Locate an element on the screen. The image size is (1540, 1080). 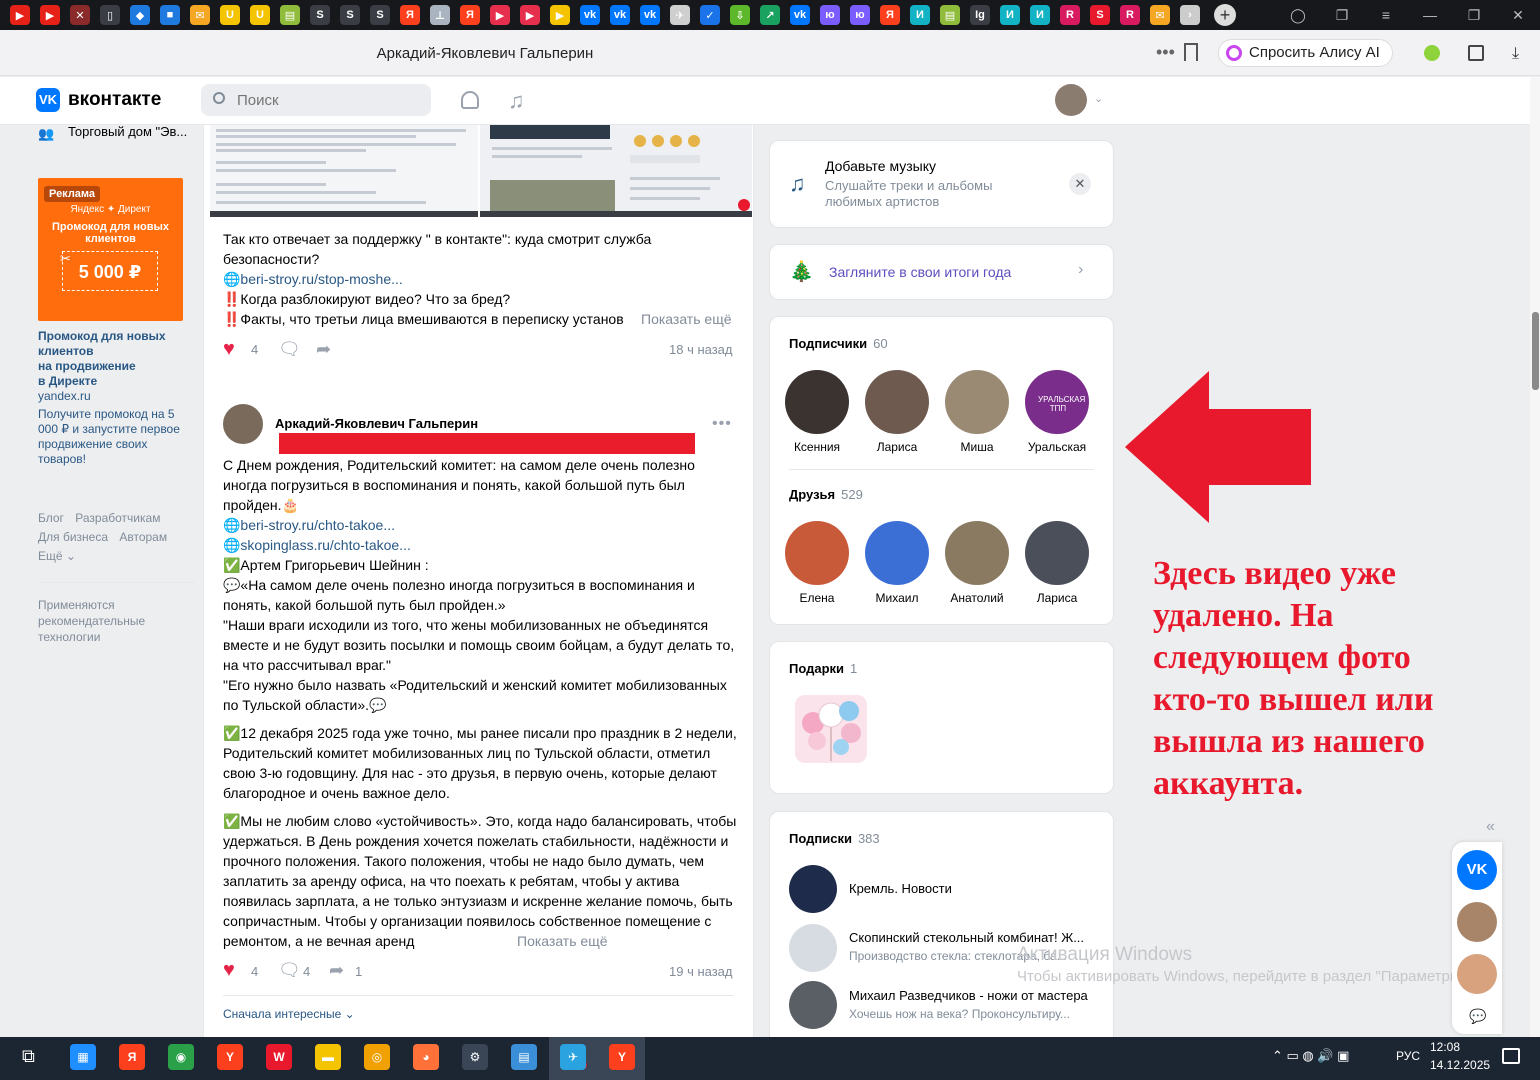
bookmark-icon is located at coordinates (1191, 52).